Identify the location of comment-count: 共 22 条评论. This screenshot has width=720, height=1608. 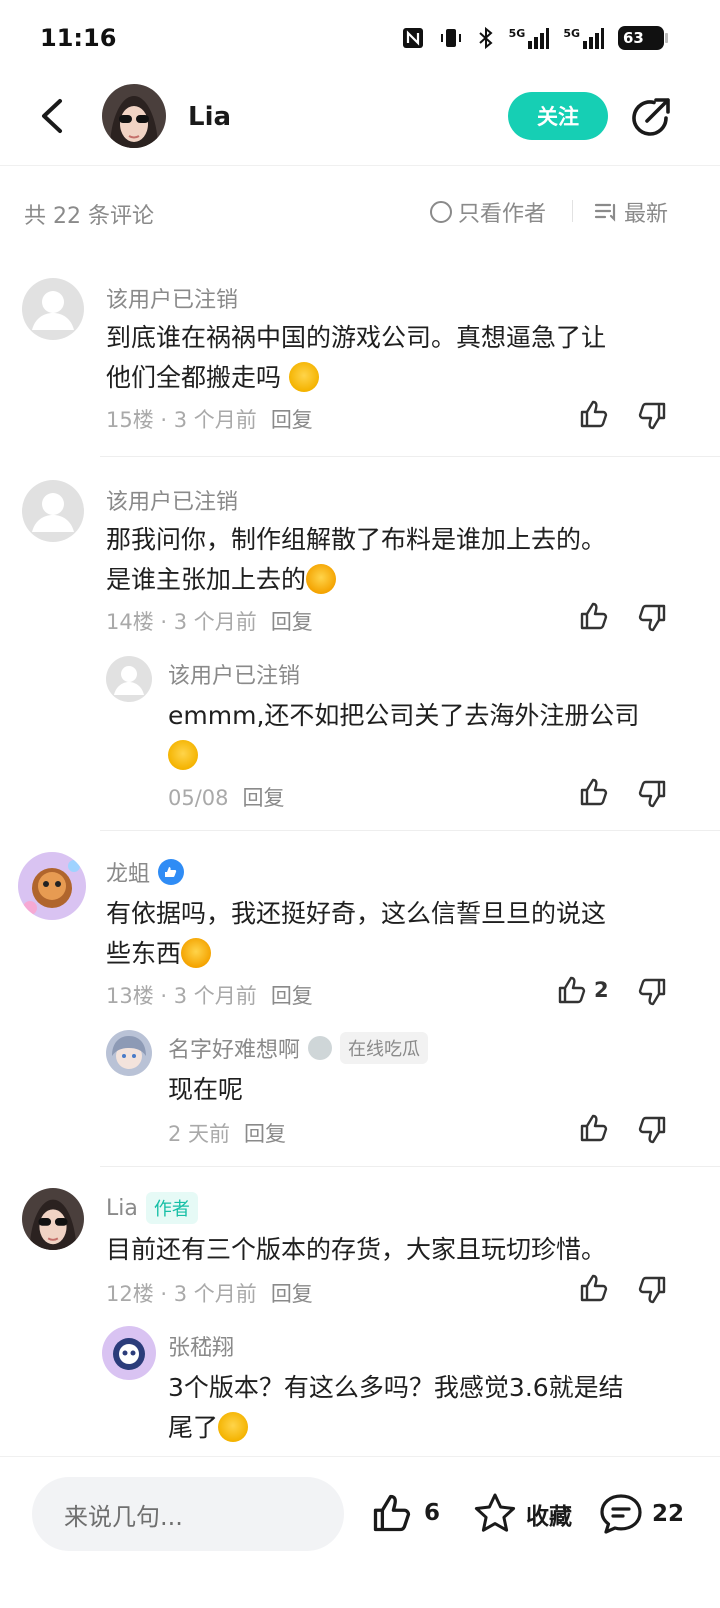
(89, 216).